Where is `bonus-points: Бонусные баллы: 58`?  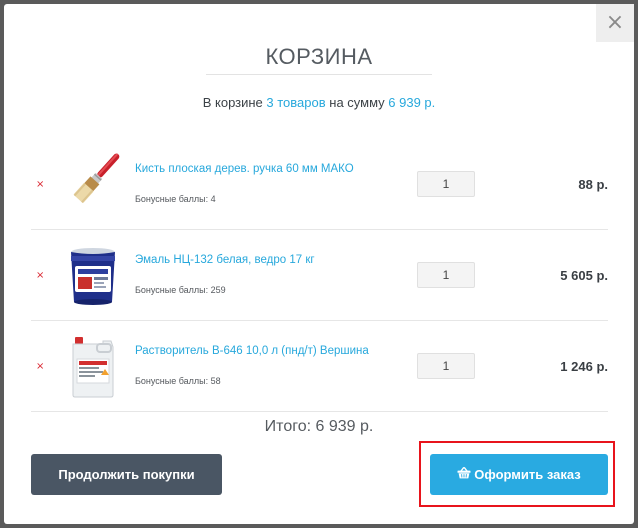 bonus-points: Бонусные баллы: 58 is located at coordinates (178, 381).